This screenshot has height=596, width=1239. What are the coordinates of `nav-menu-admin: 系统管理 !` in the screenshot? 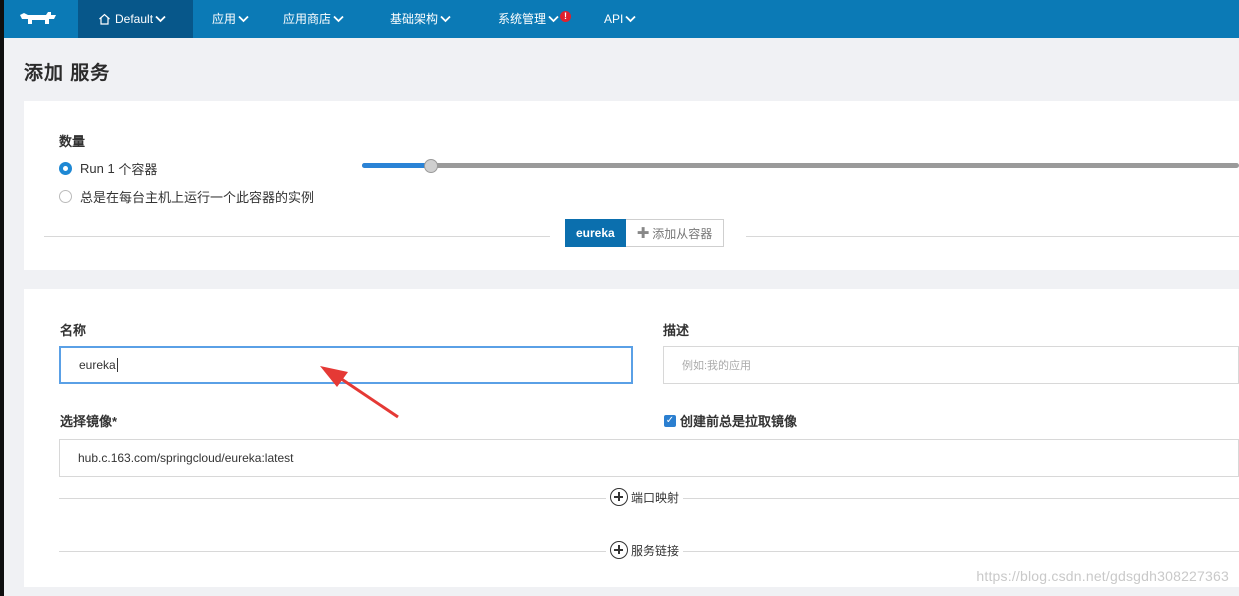 It's located at (535, 18).